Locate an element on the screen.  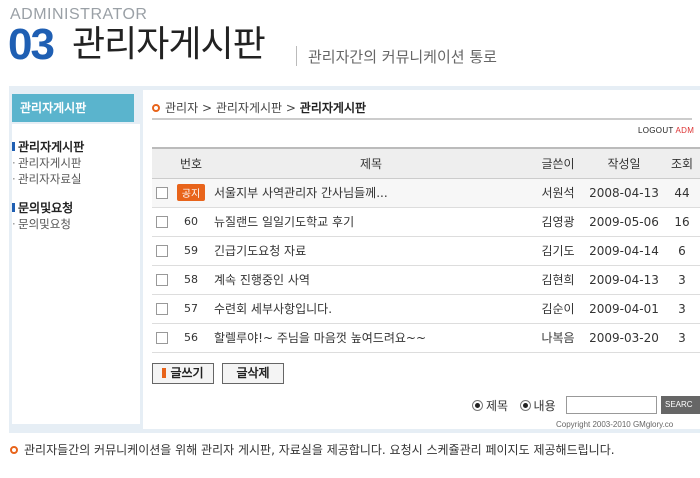
search-options: 제목 내용 is located at coordinates (514, 405).